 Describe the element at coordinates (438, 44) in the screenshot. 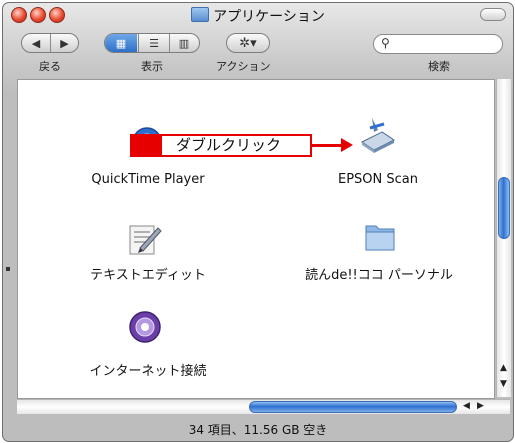

I see `search-input: ⚲` at that location.